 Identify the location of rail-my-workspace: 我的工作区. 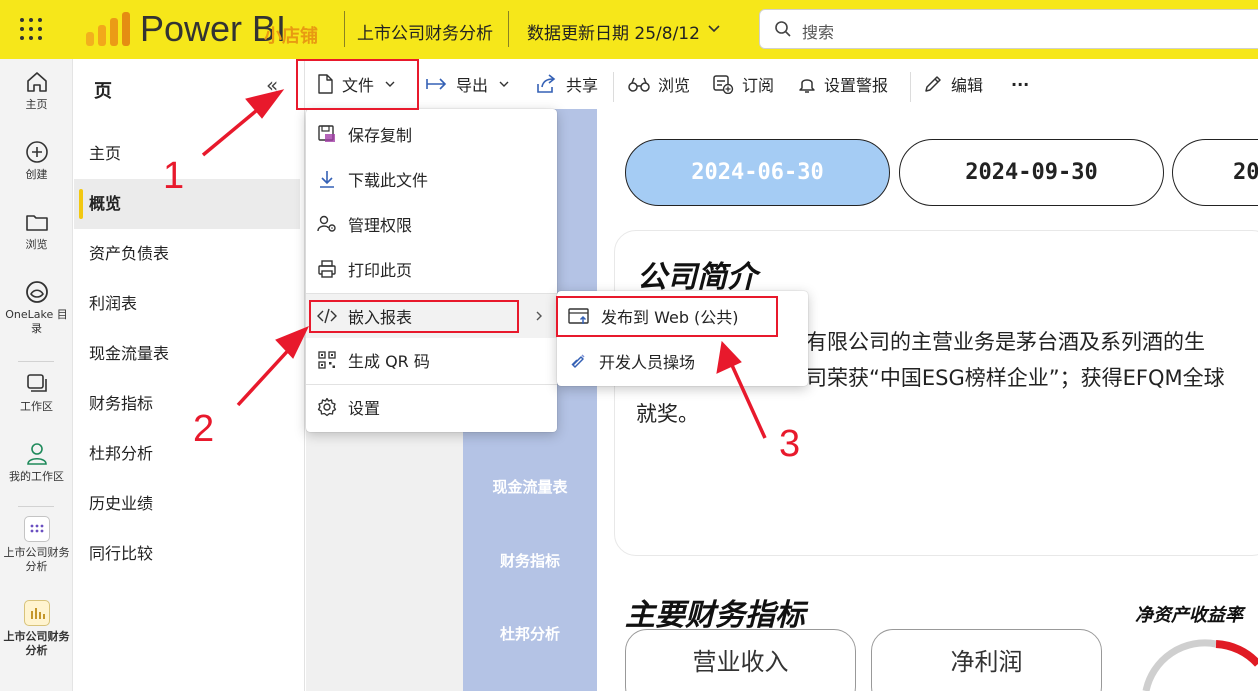
(36, 462).